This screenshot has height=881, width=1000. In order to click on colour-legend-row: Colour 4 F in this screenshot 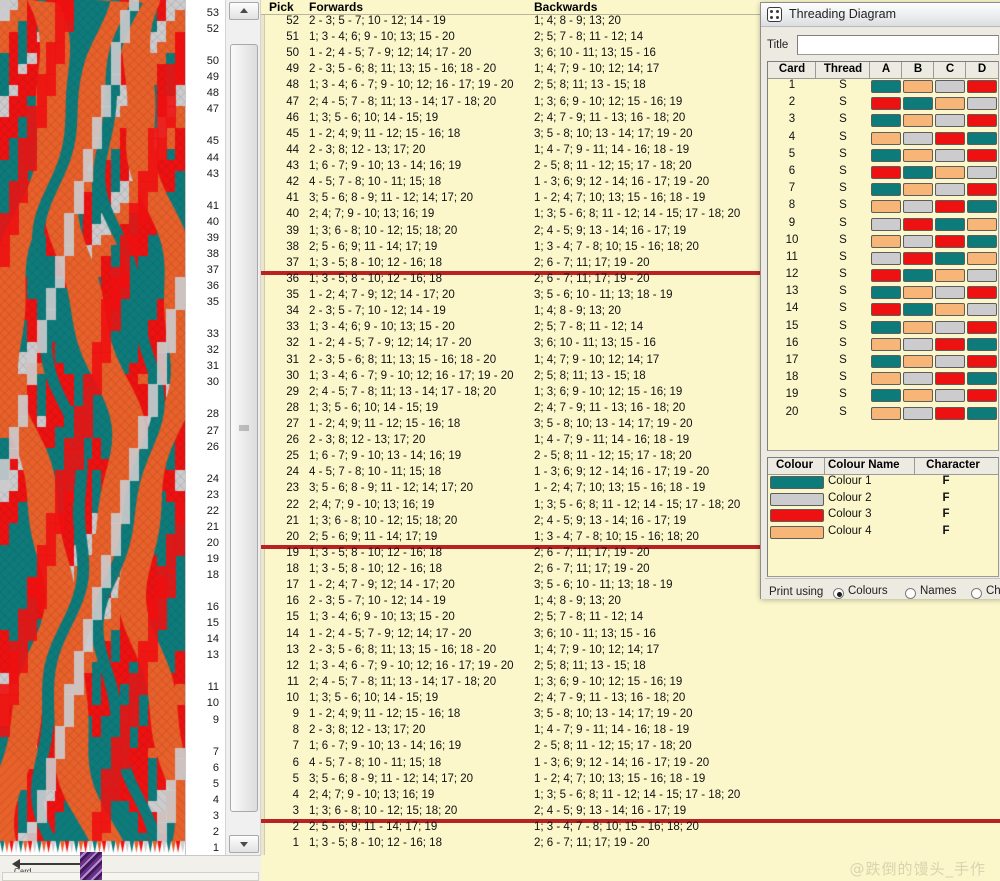, I will do `click(883, 533)`.